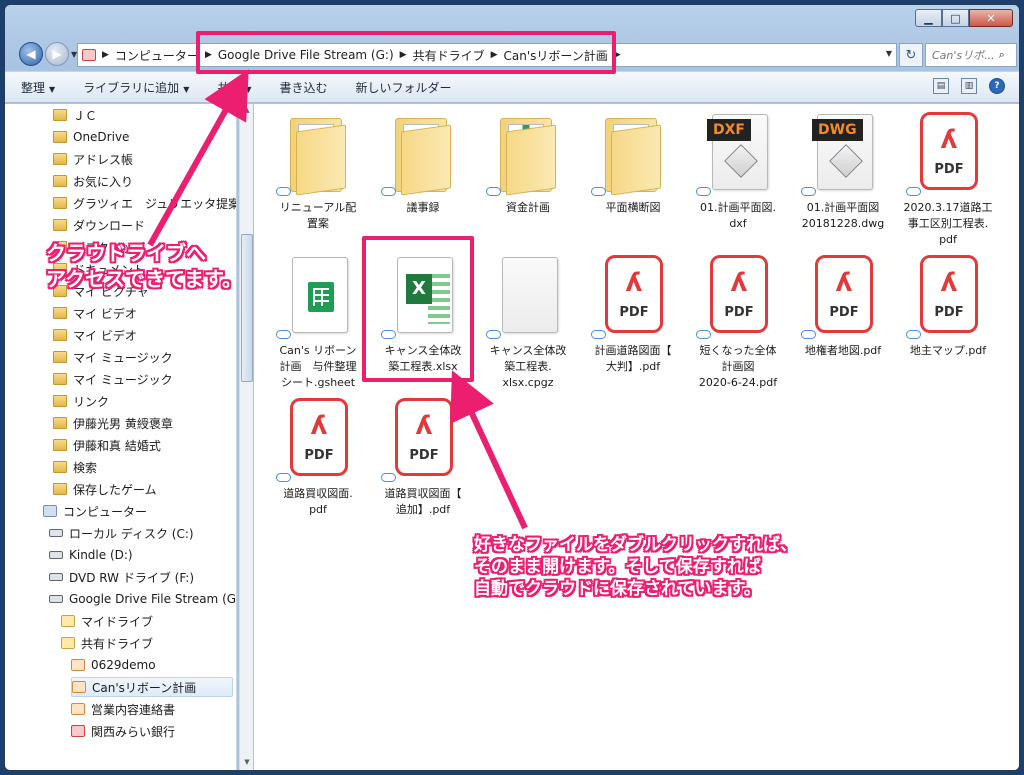 The height and width of the screenshot is (775, 1024). Describe the element at coordinates (423, 162) in the screenshot. I see `file-item: 議事録` at that location.